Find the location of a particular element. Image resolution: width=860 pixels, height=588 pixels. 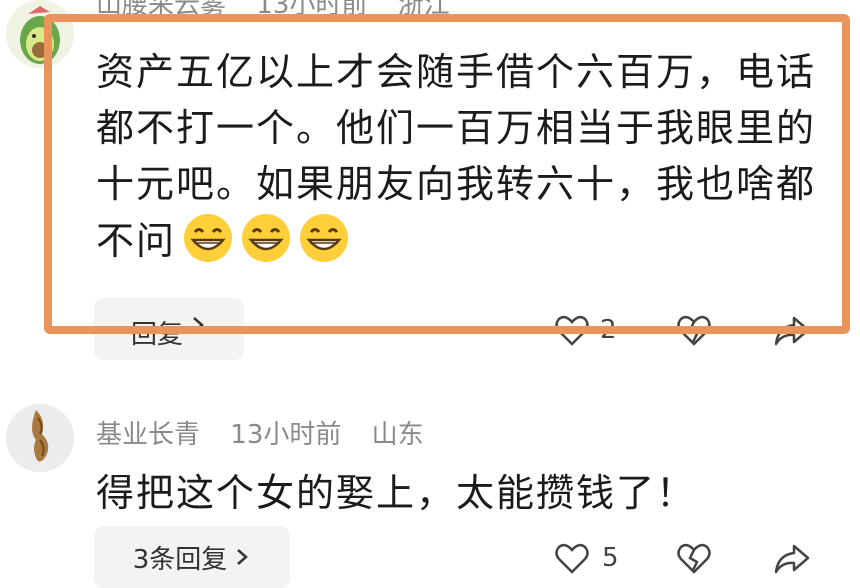

like-count: 5 is located at coordinates (610, 558).